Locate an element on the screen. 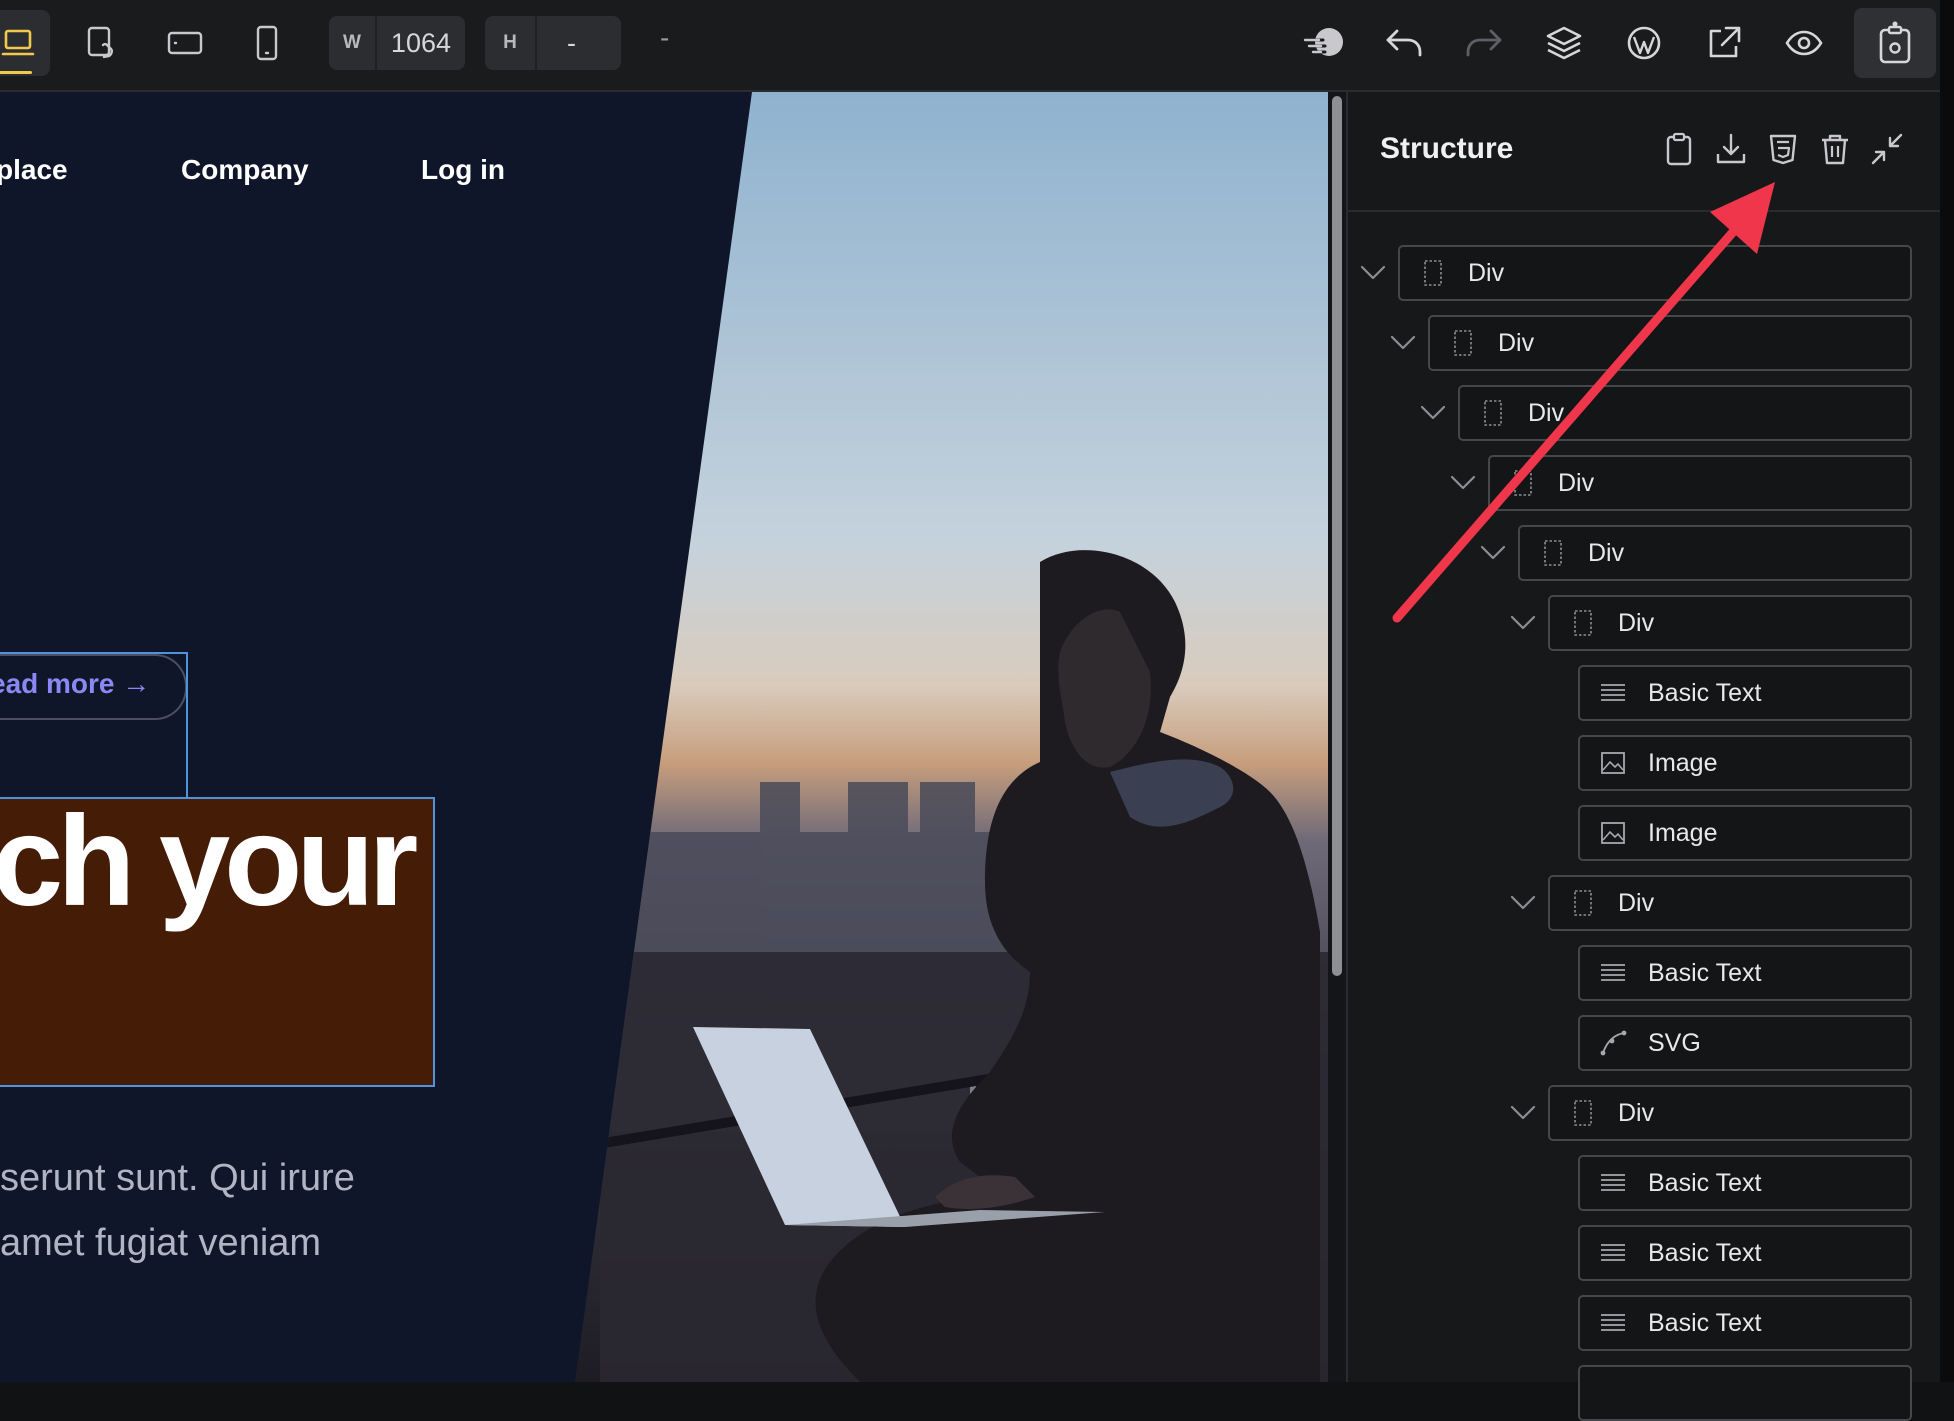  tree-node-label: SVG is located at coordinates (1674, 1042).